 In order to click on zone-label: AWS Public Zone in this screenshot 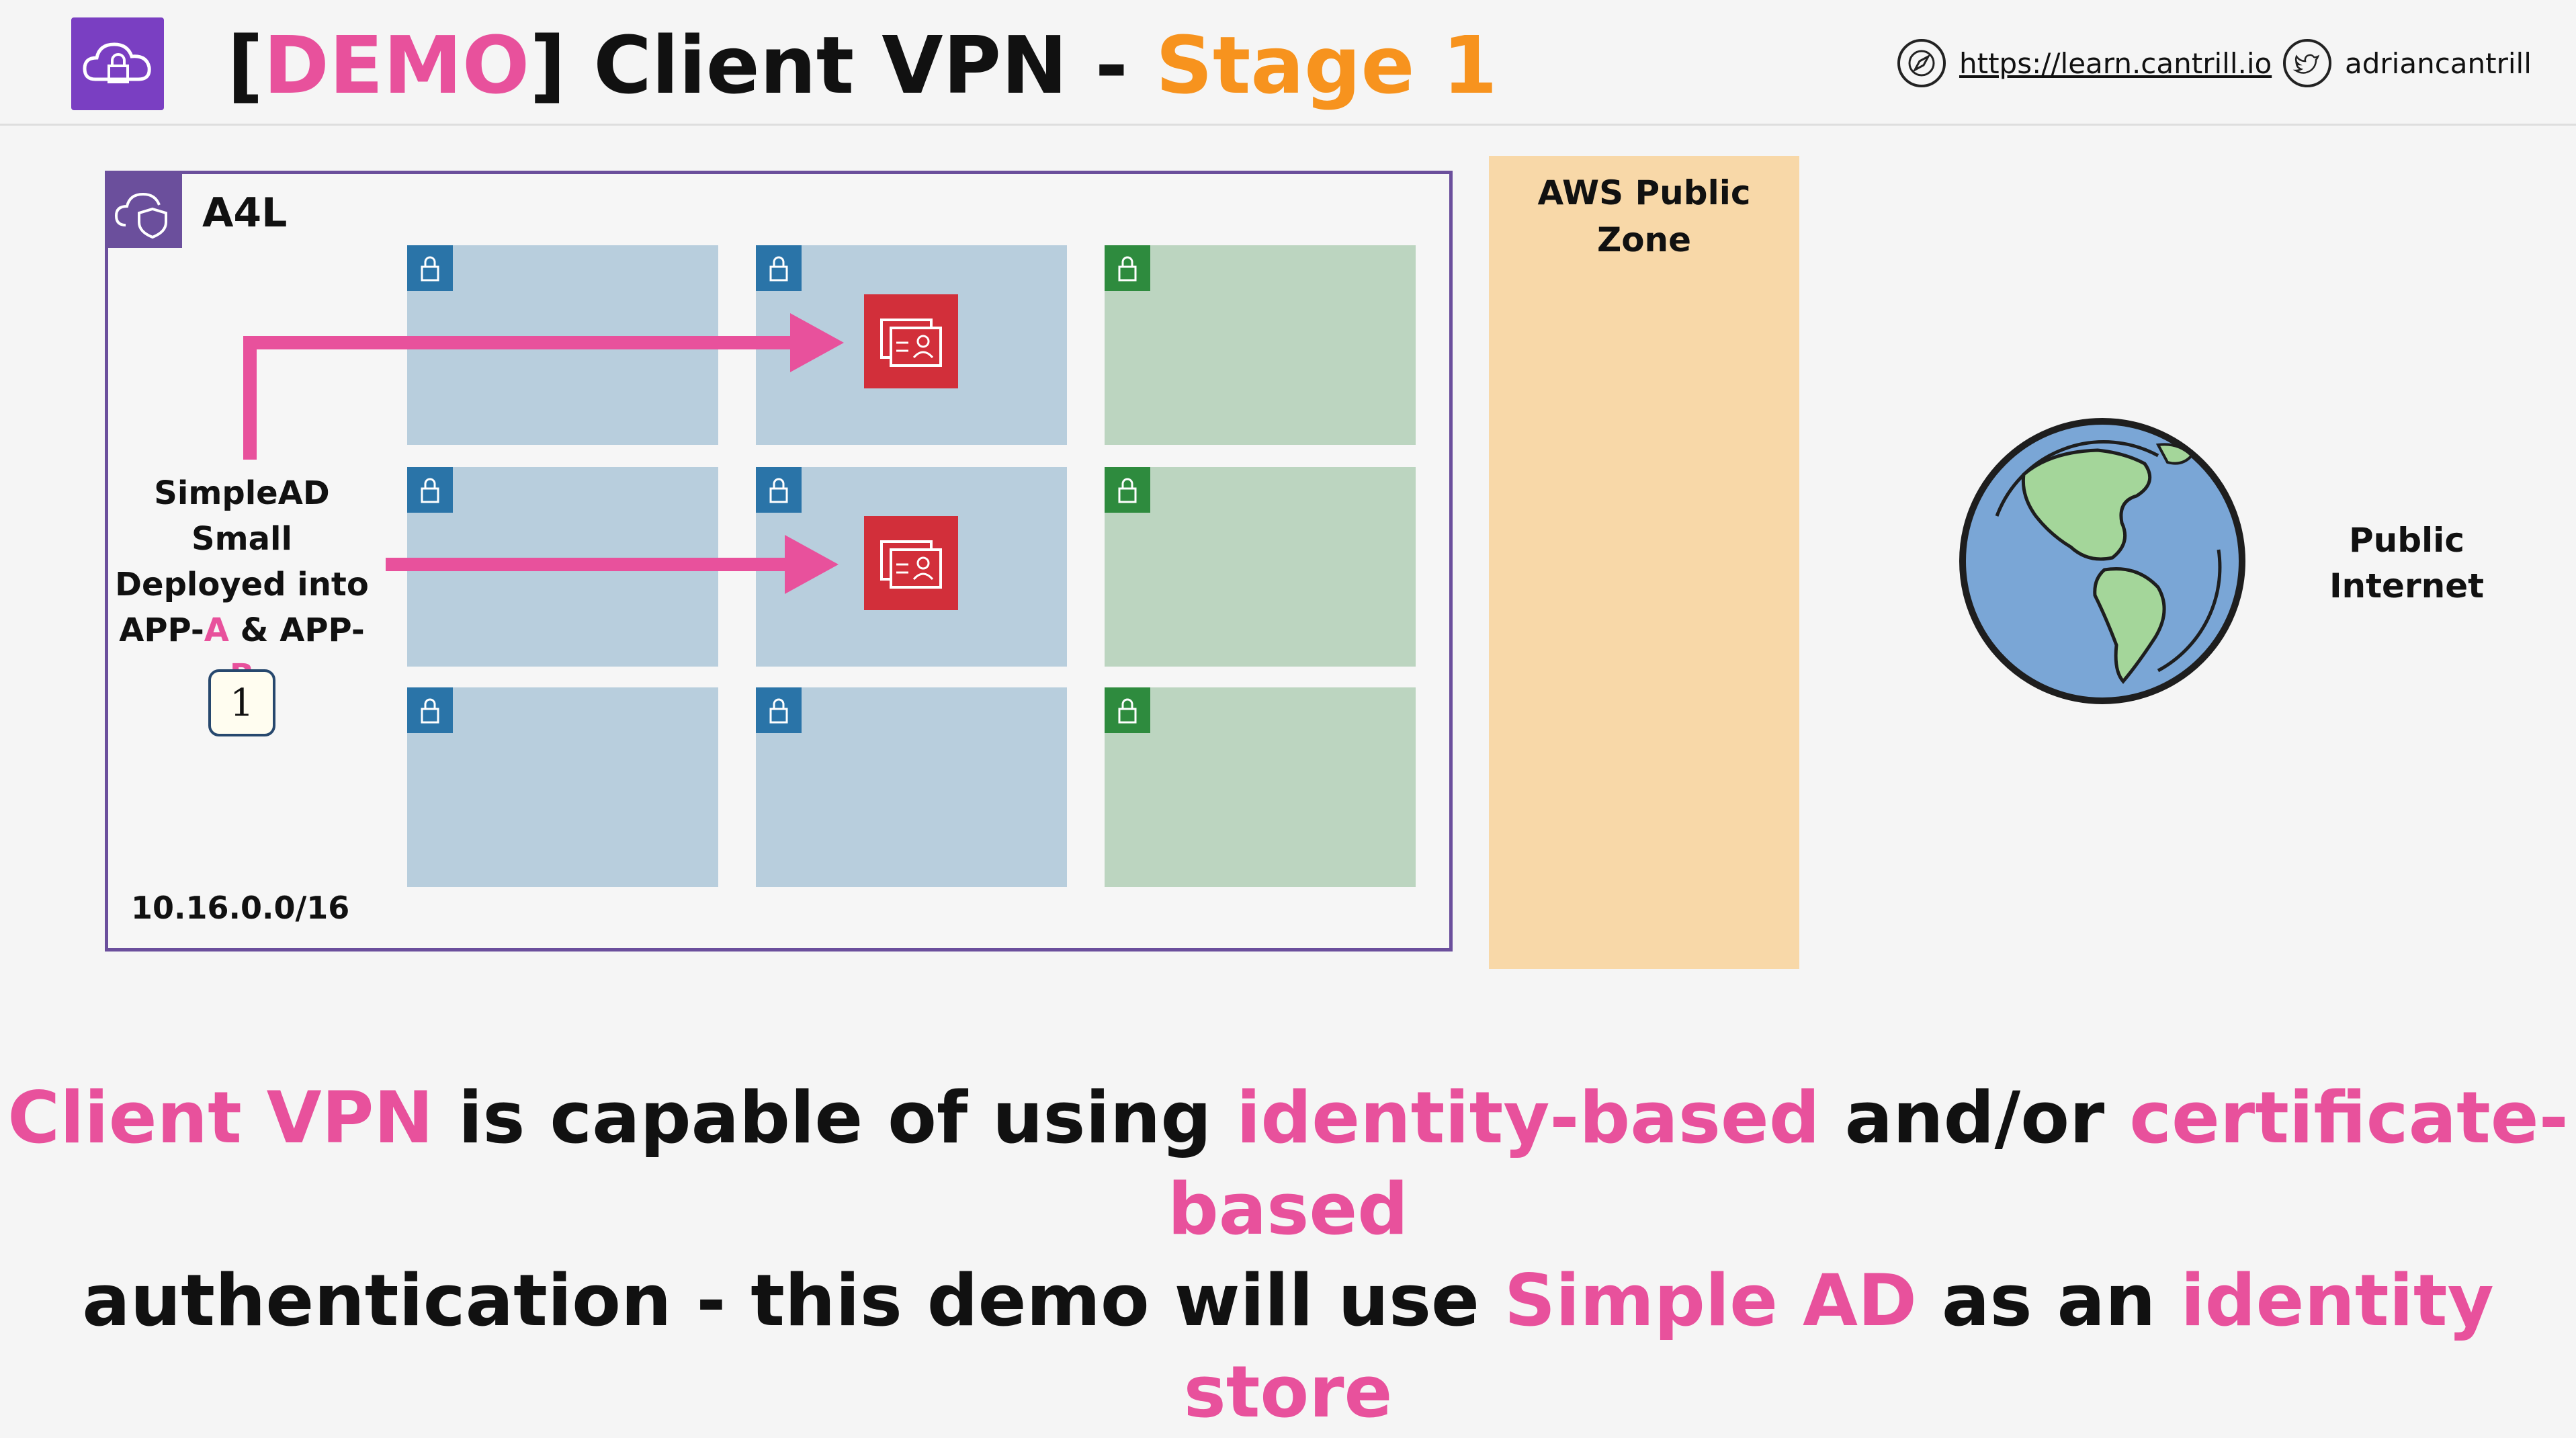, I will do `click(1644, 216)`.